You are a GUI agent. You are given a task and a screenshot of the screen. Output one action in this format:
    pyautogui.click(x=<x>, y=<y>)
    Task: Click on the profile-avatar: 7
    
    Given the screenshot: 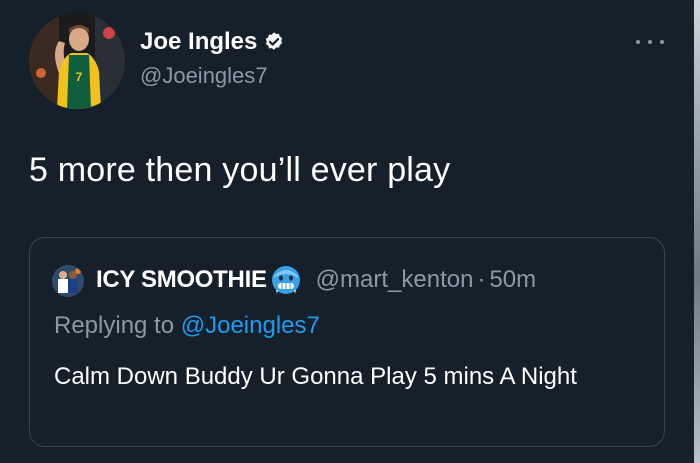 What is the action you would take?
    pyautogui.click(x=77, y=61)
    